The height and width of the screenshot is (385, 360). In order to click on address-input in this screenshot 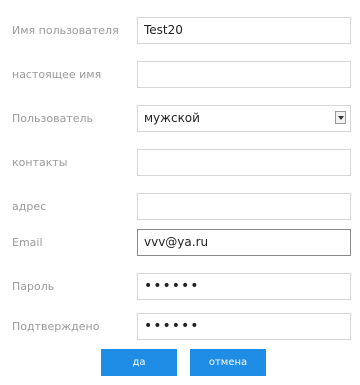, I will do `click(244, 206)`.